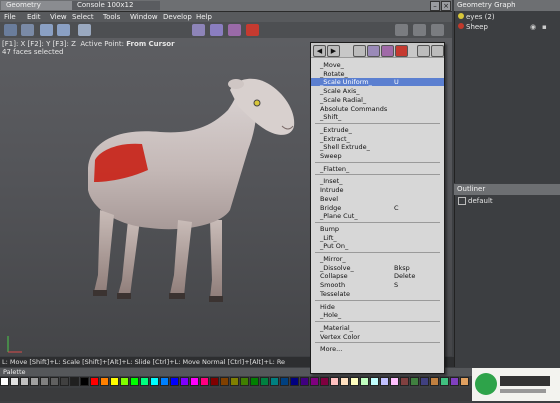 This screenshot has width=560, height=403. What do you see at coordinates (533, 27) in the screenshot?
I see `visibility-eye-icon: ◉` at bounding box center [533, 27].